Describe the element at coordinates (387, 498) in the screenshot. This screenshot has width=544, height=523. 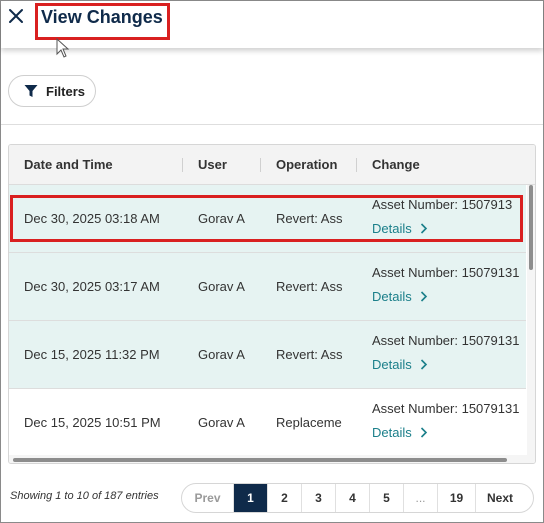
I see `page-button-5: 5` at that location.